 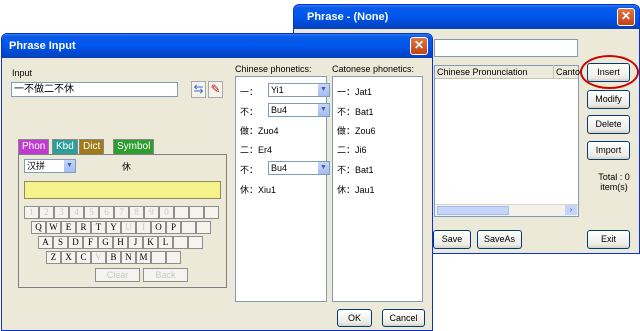 I want to click on chinese-phonetics-header: Chinese phonetics:, so click(x=273, y=69).